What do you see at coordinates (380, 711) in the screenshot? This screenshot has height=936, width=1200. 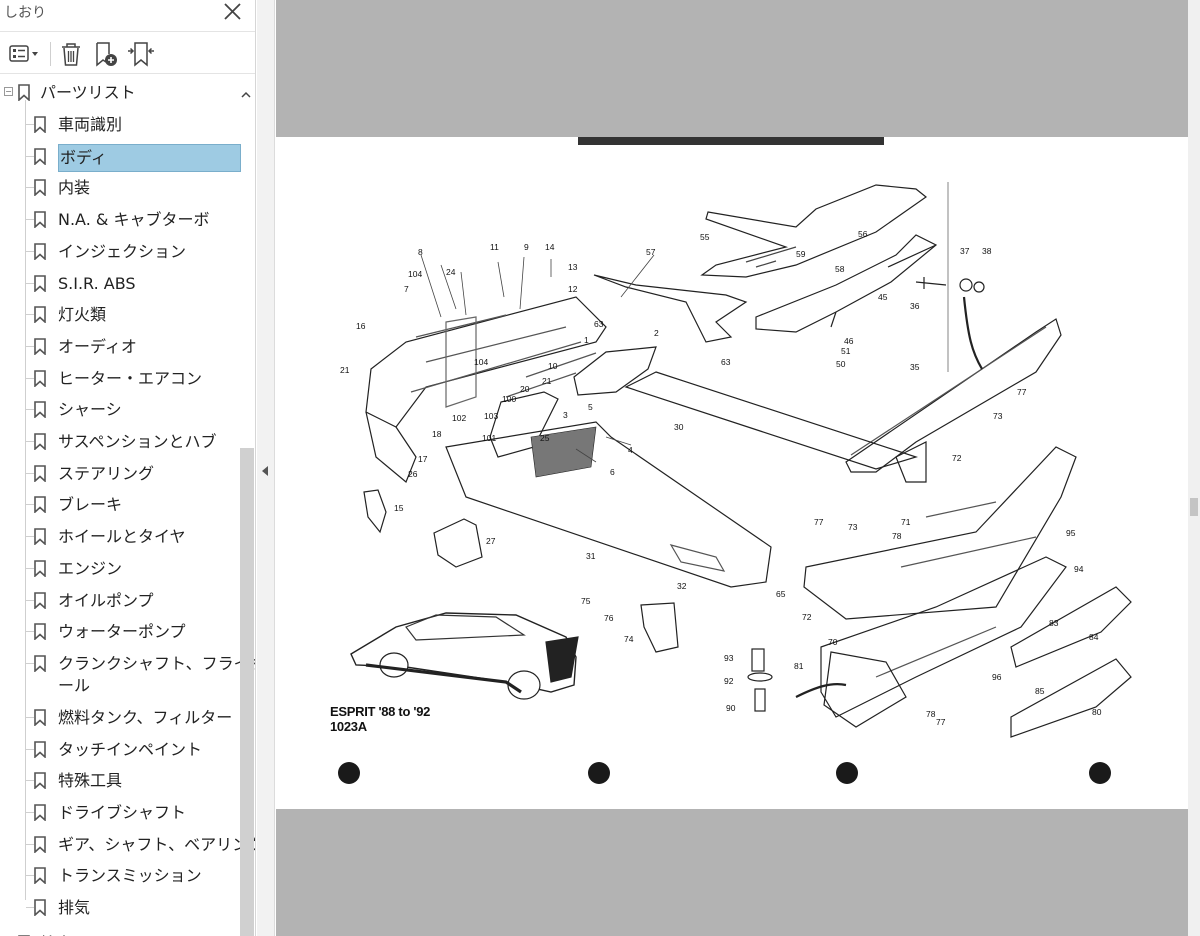 I see `diagram-caption-model: ESPRIT '88 to '92` at bounding box center [380, 711].